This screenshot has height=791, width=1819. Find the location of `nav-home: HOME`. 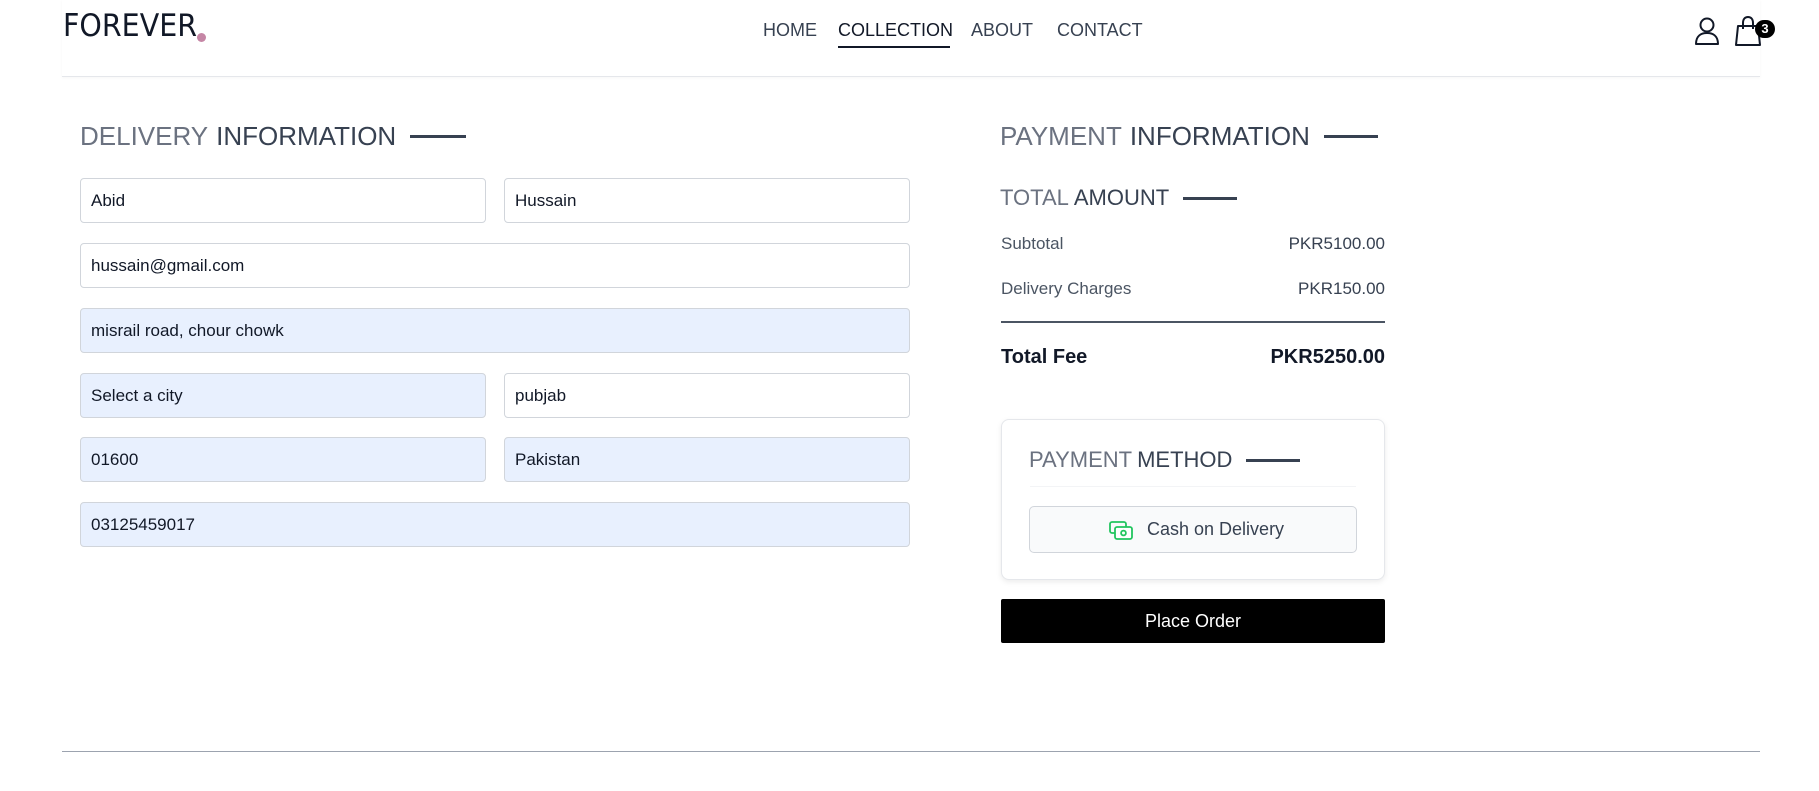

nav-home: HOME is located at coordinates (790, 30).